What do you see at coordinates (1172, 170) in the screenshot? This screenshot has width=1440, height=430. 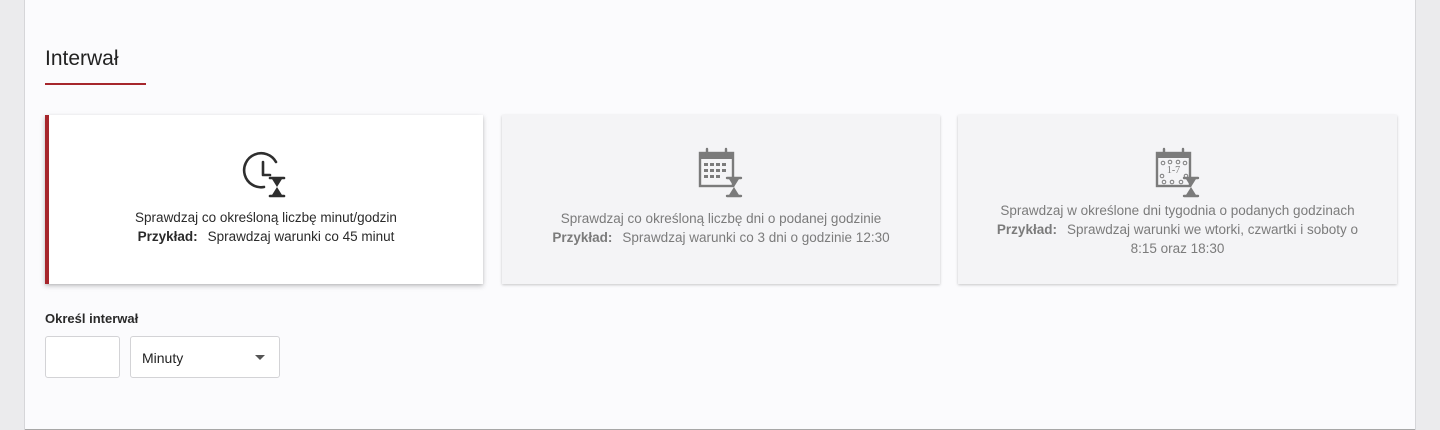 I see `weekdays-range-label: 1-7` at bounding box center [1172, 170].